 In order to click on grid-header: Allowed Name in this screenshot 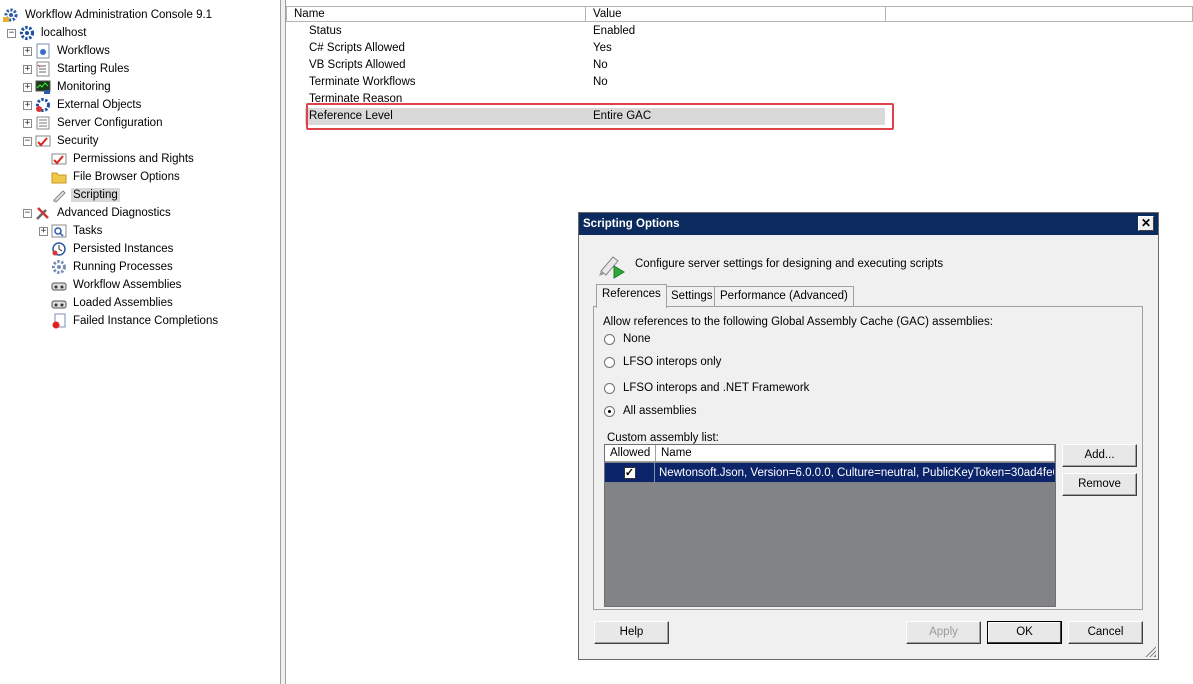, I will do `click(830, 453)`.